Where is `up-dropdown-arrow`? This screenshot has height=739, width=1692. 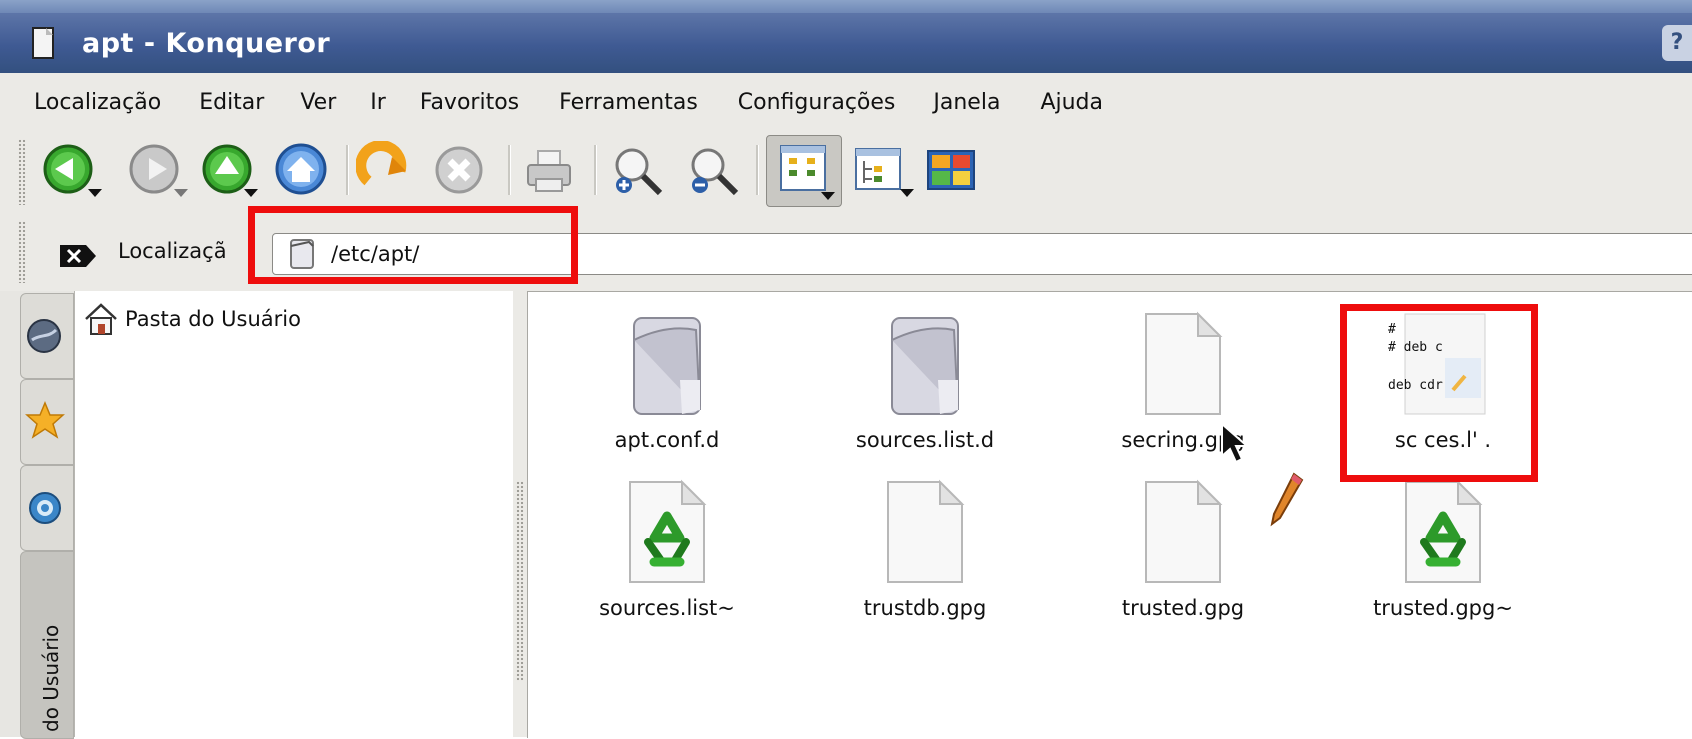 up-dropdown-arrow is located at coordinates (251, 193).